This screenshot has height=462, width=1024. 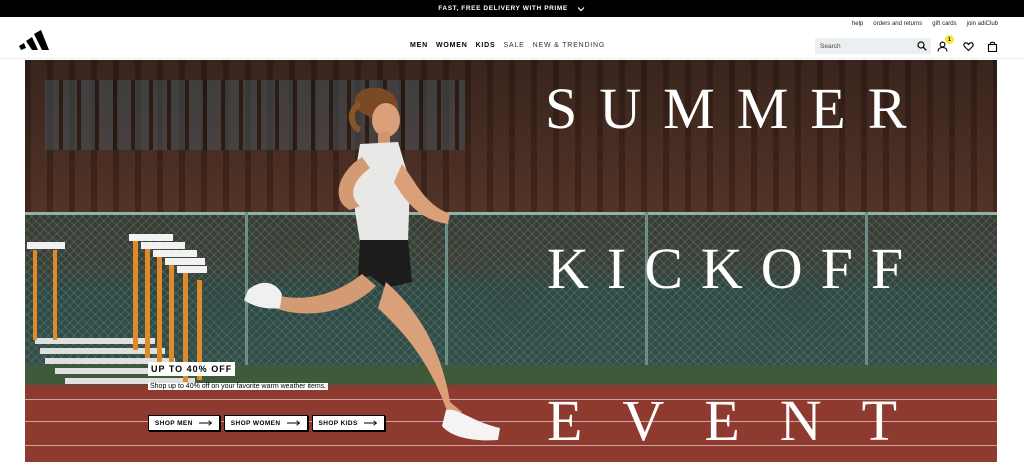 What do you see at coordinates (486, 45) in the screenshot?
I see `nav-kids: KIDS` at bounding box center [486, 45].